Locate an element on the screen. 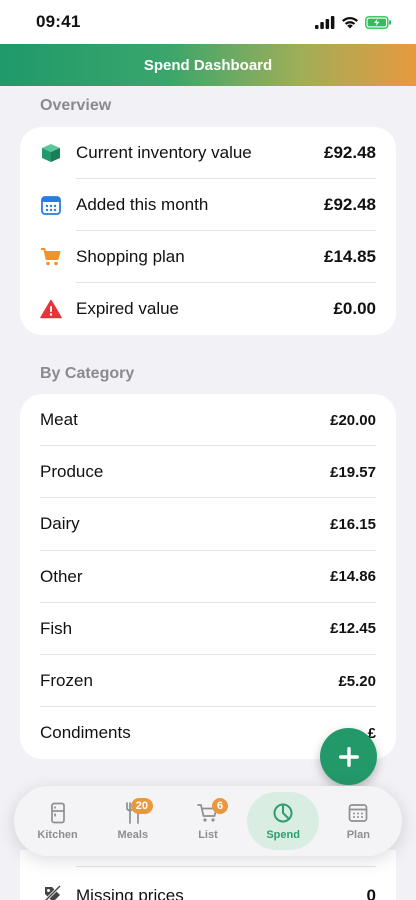 This screenshot has width=416, height=900. overview-row-added-month: Added this month £92.48 is located at coordinates (208, 205).